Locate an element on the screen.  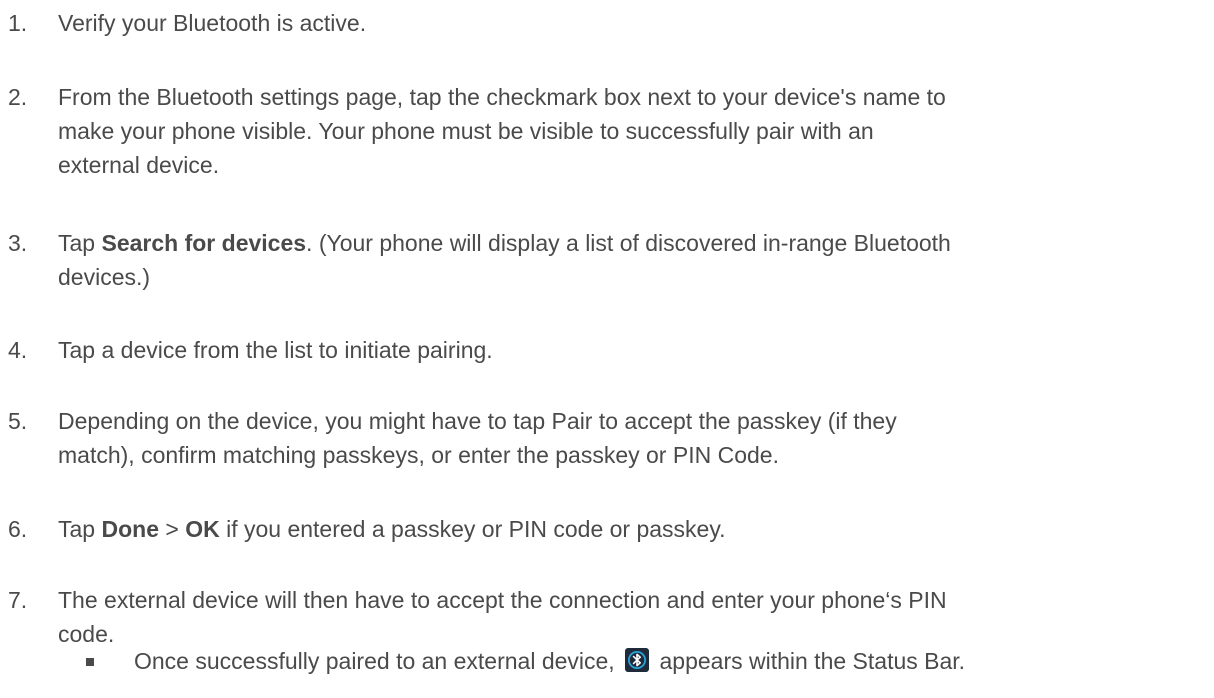
bluetooth-icon is located at coordinates (637, 659).